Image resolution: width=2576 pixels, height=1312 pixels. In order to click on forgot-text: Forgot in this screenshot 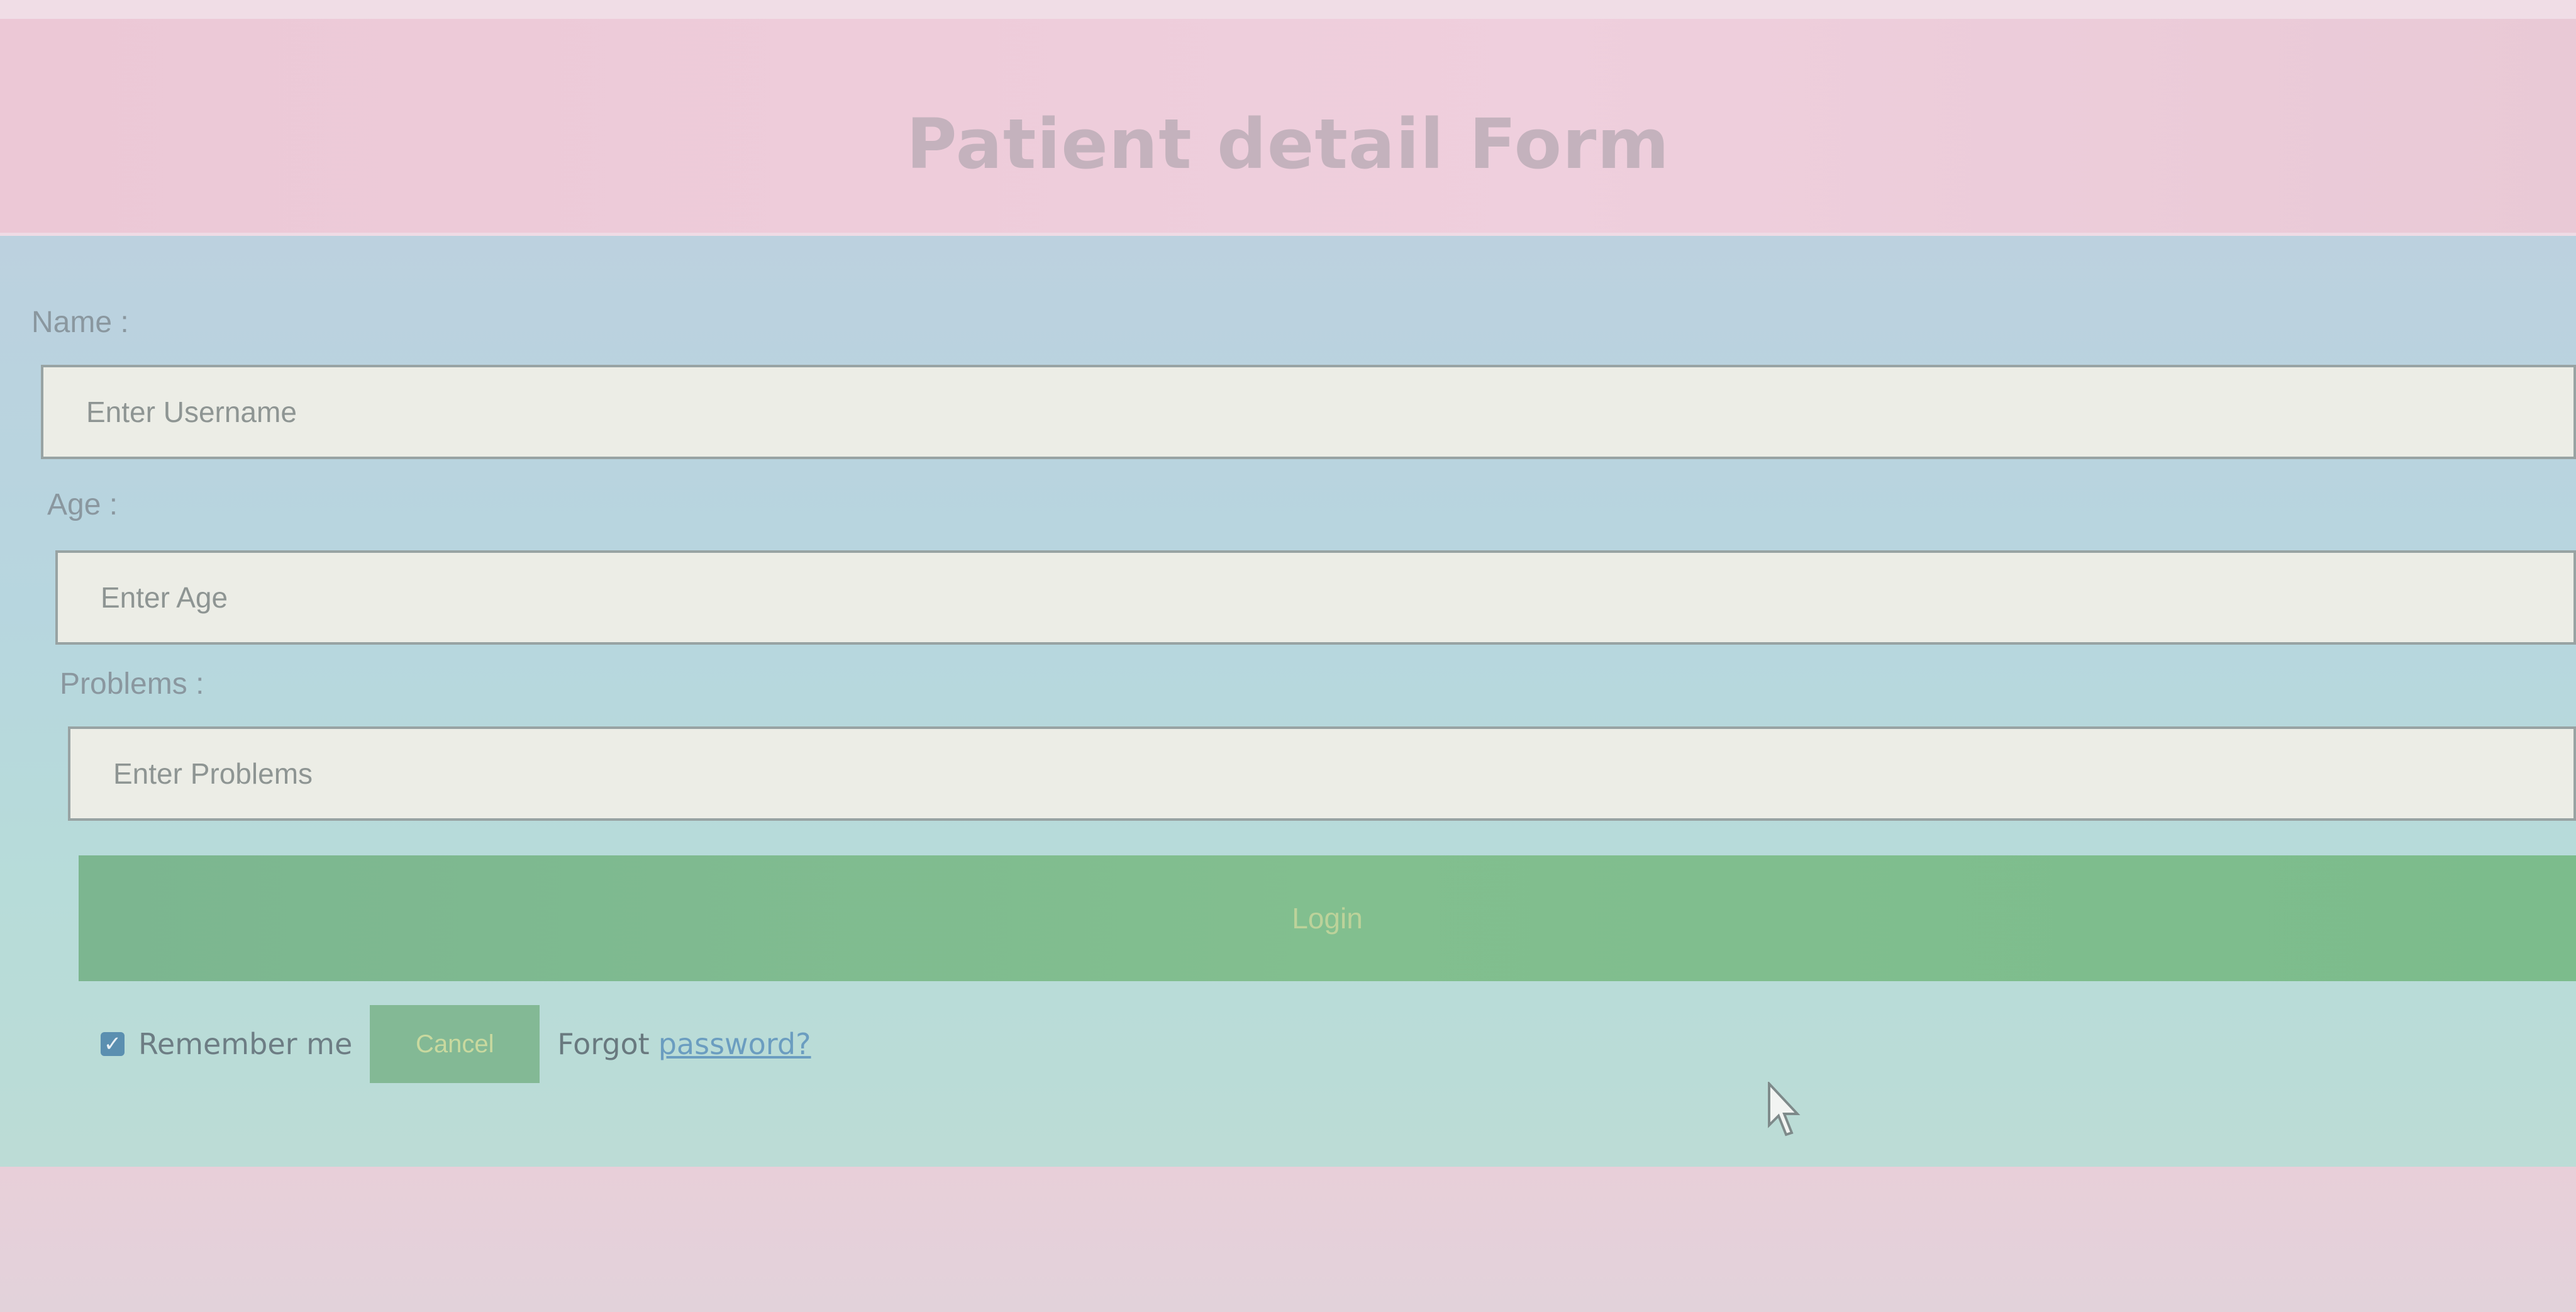, I will do `click(603, 1044)`.